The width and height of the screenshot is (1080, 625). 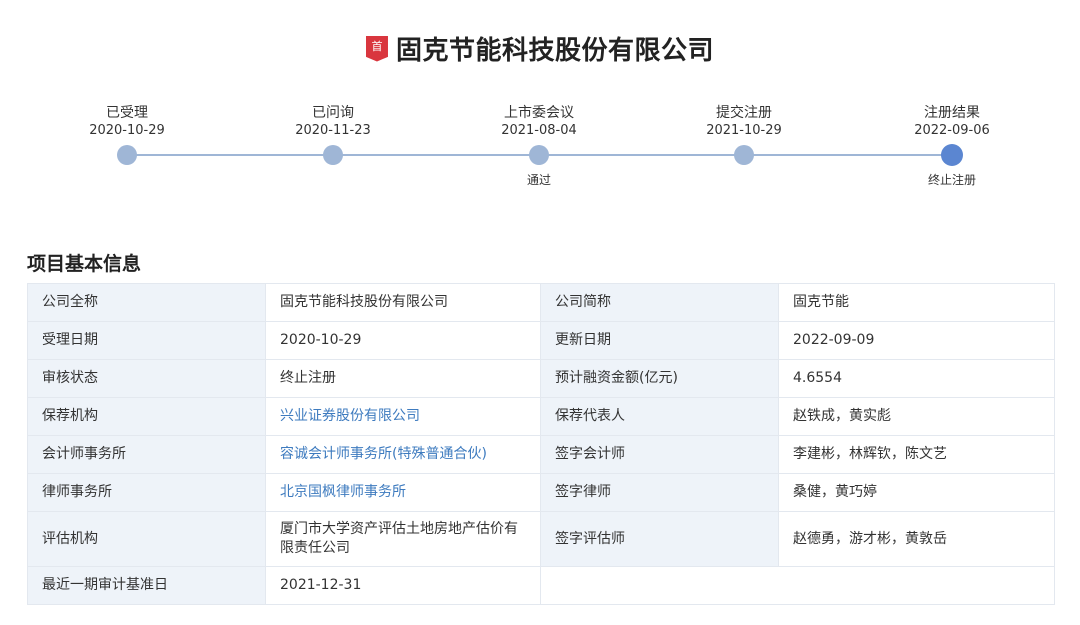 I want to click on timeline-step-result: 通过, so click(x=538, y=180).